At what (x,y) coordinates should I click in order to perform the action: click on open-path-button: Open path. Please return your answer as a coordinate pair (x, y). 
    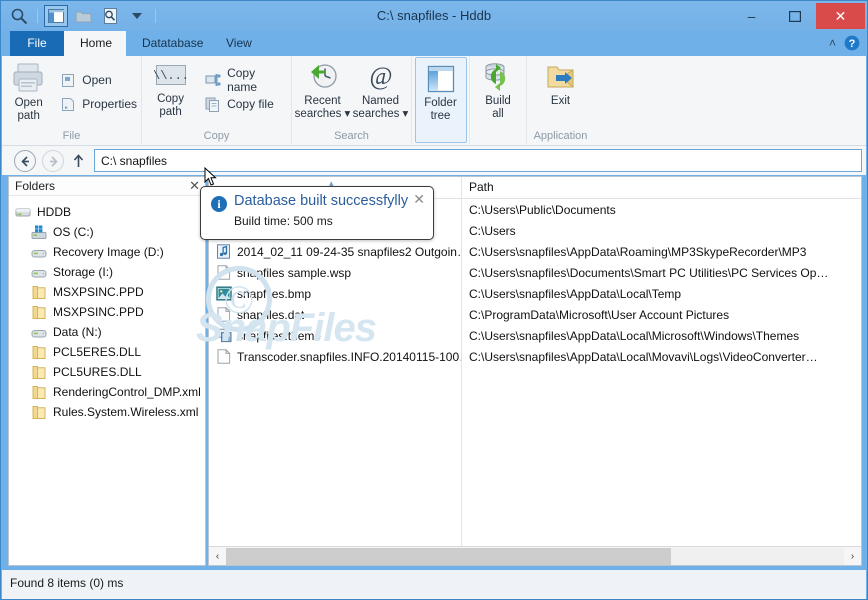
    Looking at the image, I should click on (28, 92).